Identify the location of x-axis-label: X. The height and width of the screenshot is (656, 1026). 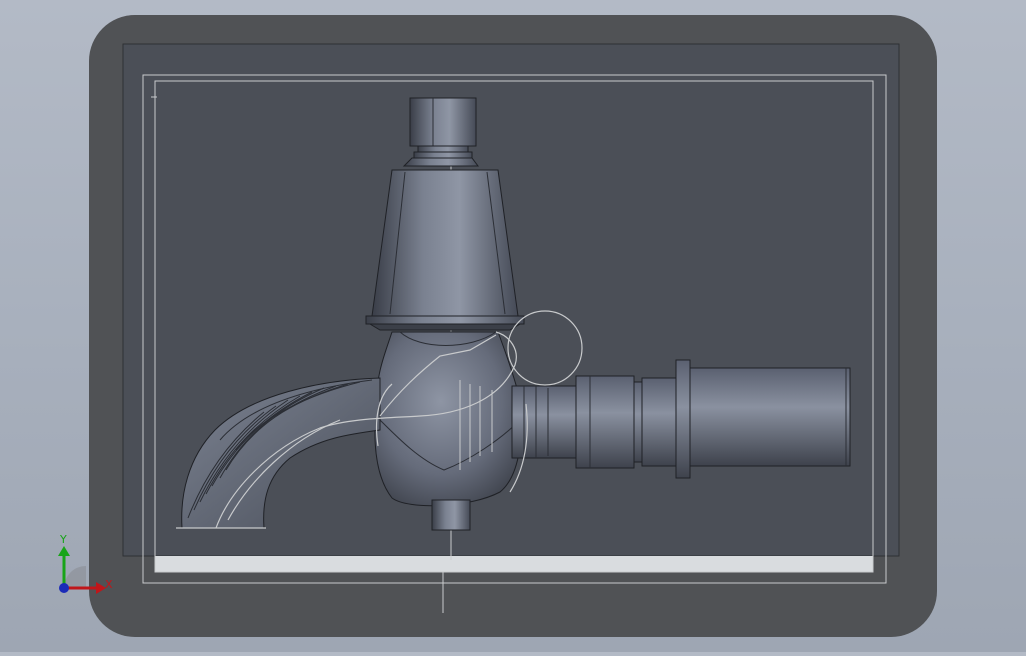
(109, 584).